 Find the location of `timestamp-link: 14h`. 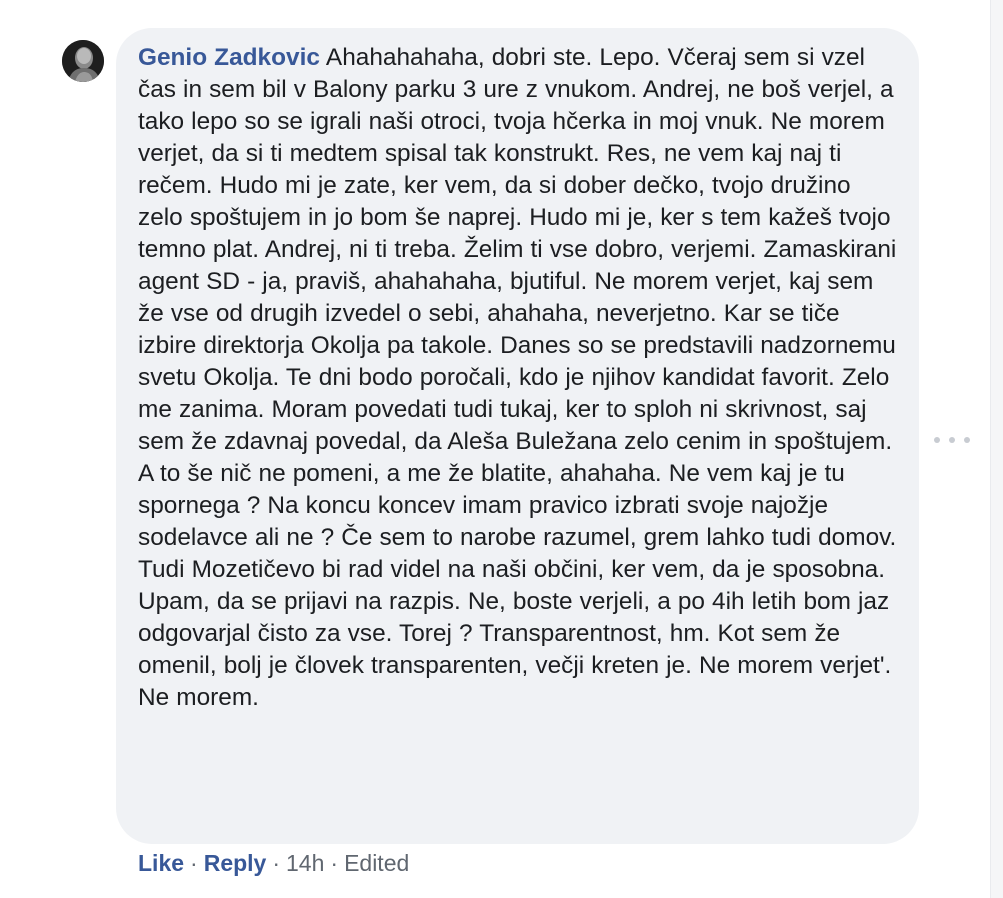

timestamp-link: 14h is located at coordinates (305, 863).